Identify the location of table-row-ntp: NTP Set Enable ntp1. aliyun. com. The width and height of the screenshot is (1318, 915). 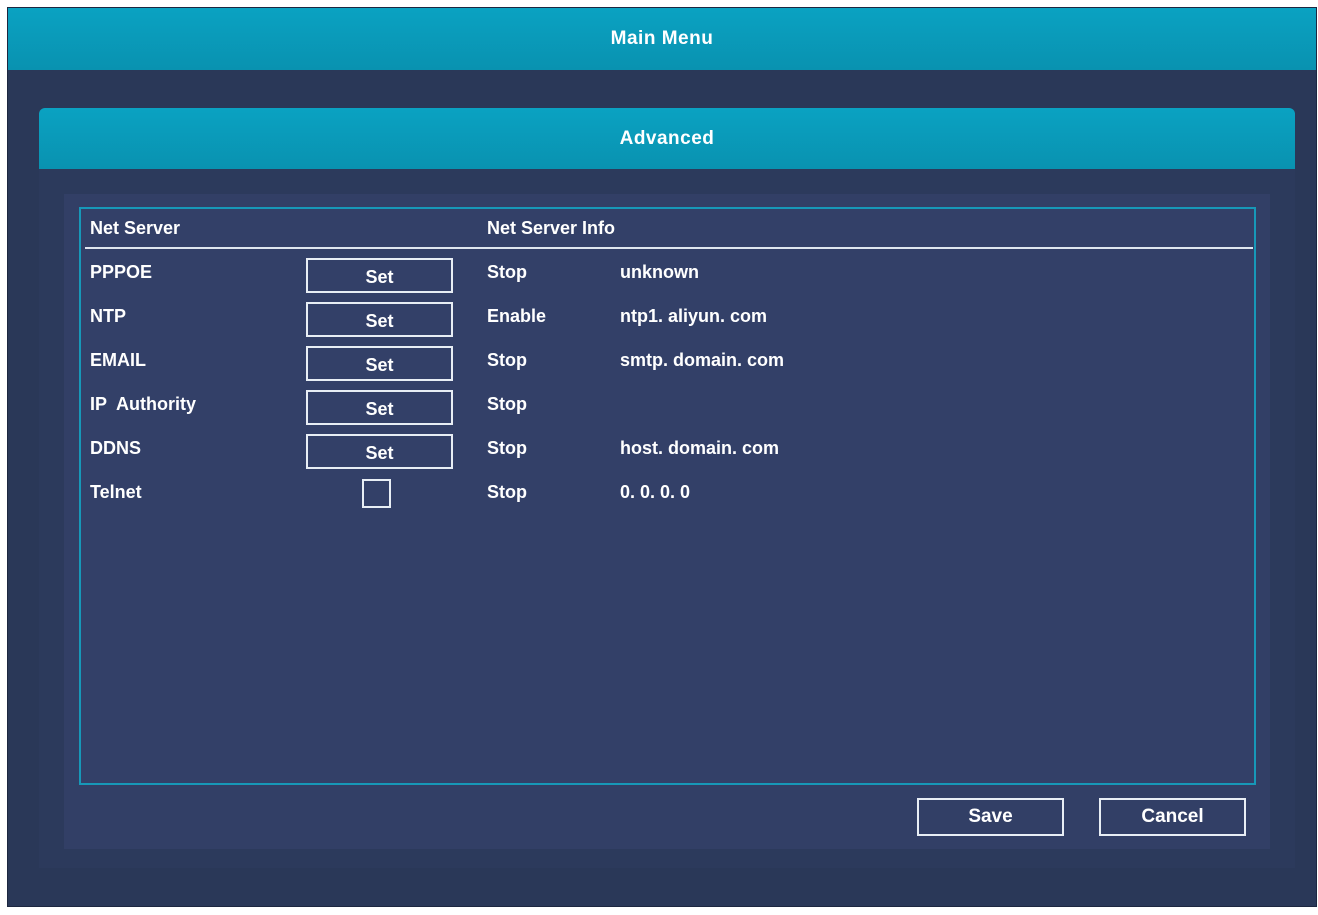
(666, 320).